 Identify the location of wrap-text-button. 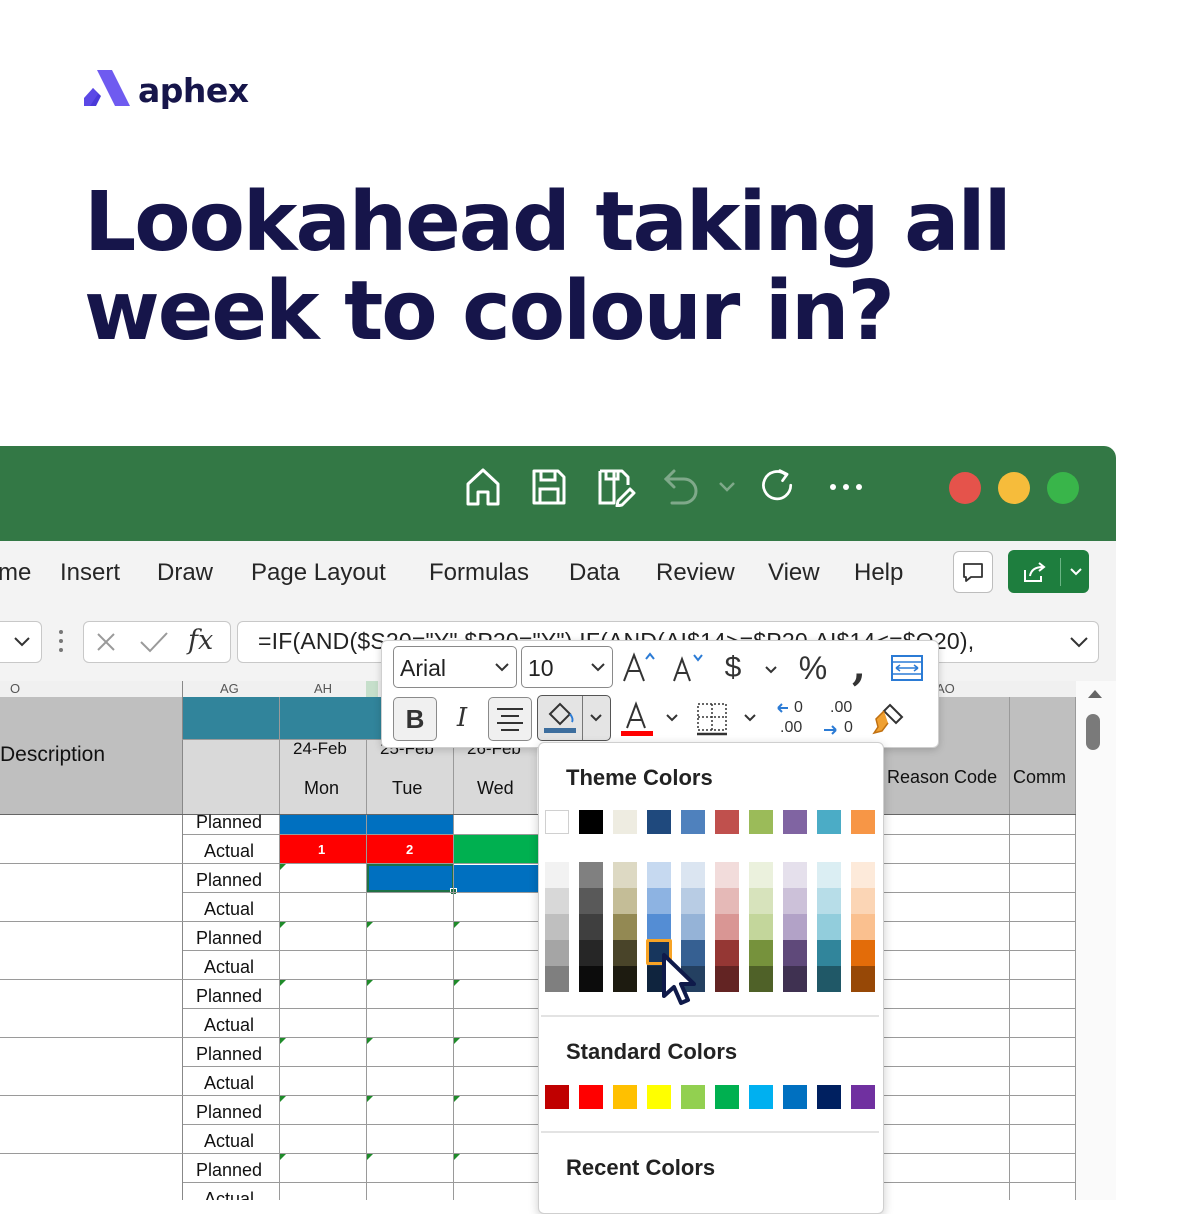
(907, 668).